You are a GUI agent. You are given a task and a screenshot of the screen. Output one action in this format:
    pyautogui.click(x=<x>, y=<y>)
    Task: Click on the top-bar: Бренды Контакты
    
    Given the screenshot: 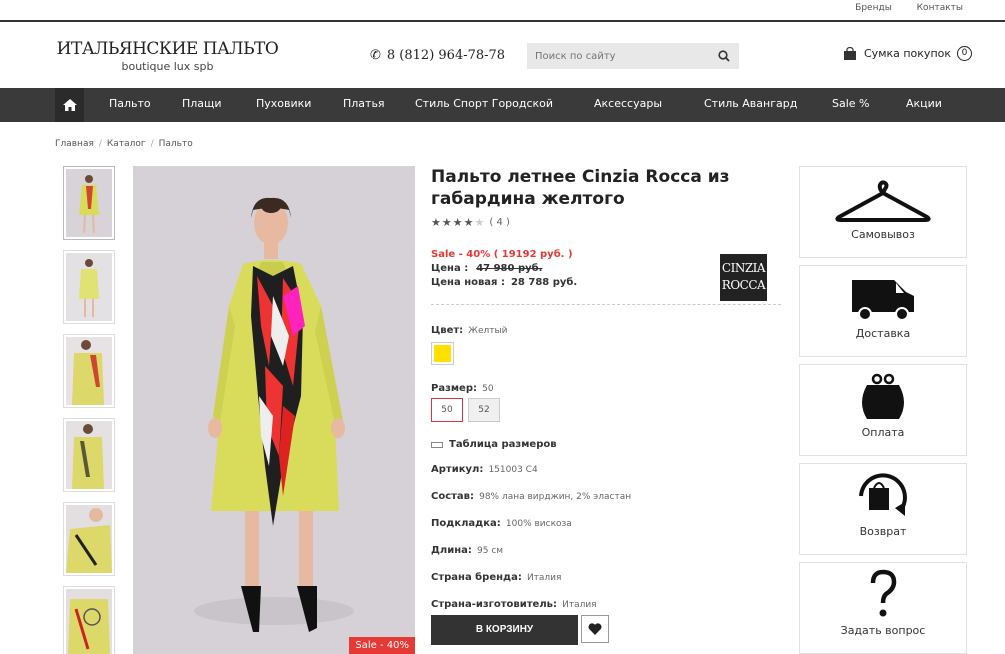 What is the action you would take?
    pyautogui.click(x=502, y=11)
    